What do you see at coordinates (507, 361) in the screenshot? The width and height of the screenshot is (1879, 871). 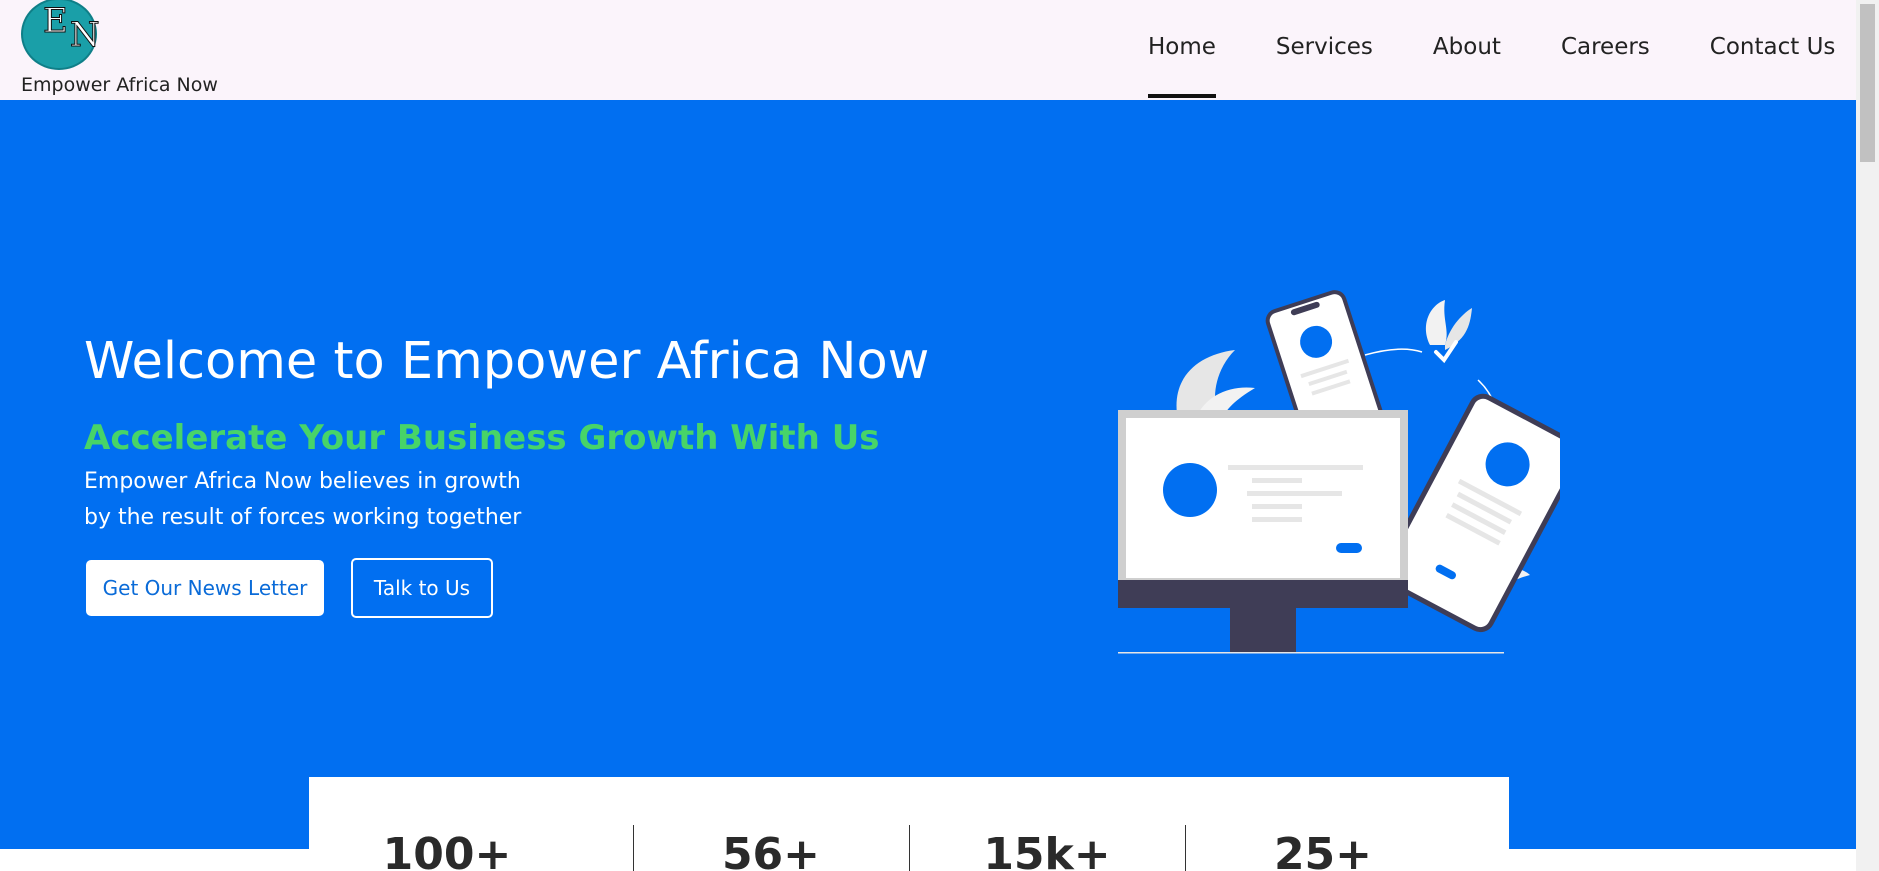 I see `hero-title: Welcome to Empower Africa Now` at bounding box center [507, 361].